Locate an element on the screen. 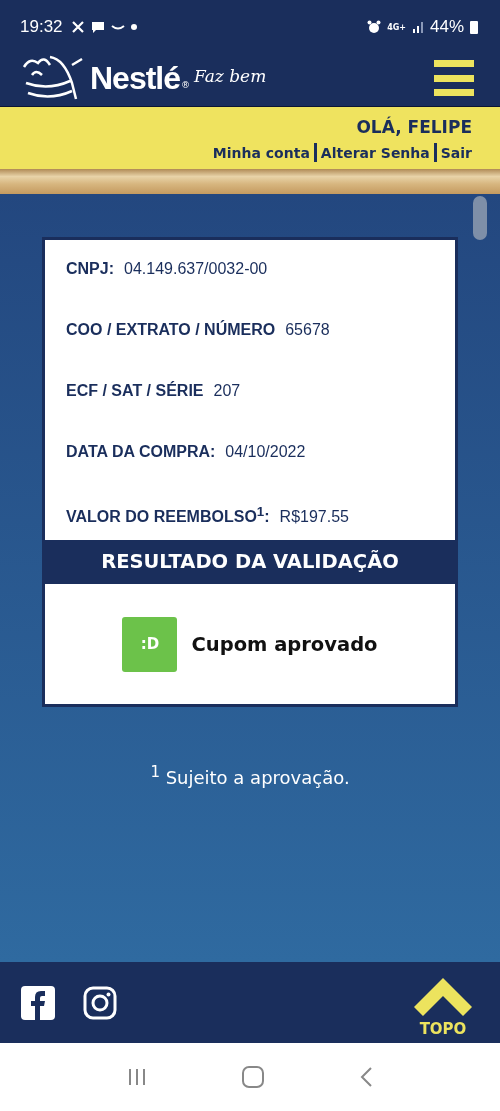  chat-icon is located at coordinates (97, 27).